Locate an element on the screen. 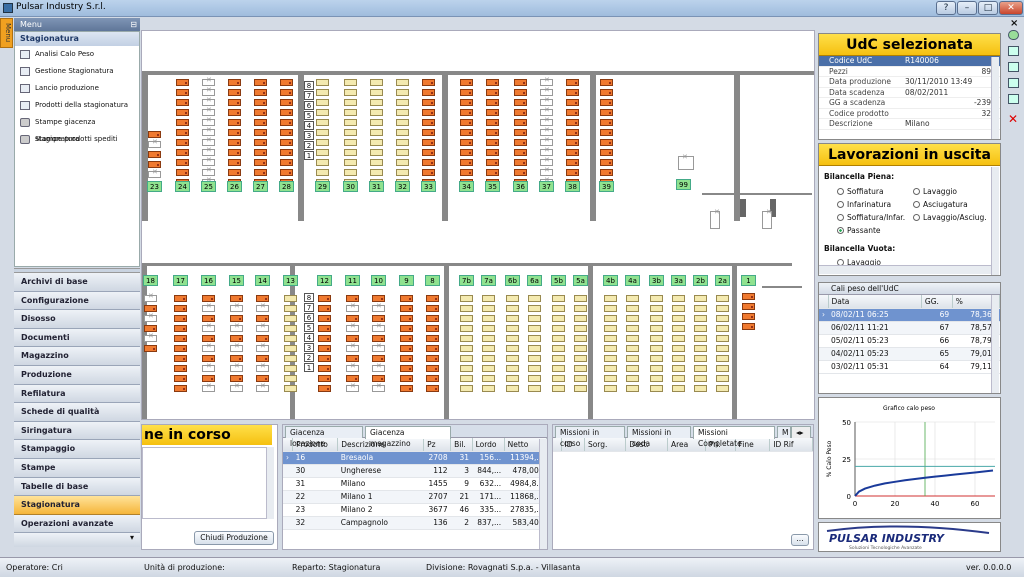 The width and height of the screenshot is (1024, 577). maximize-button: □ is located at coordinates (988, 8).